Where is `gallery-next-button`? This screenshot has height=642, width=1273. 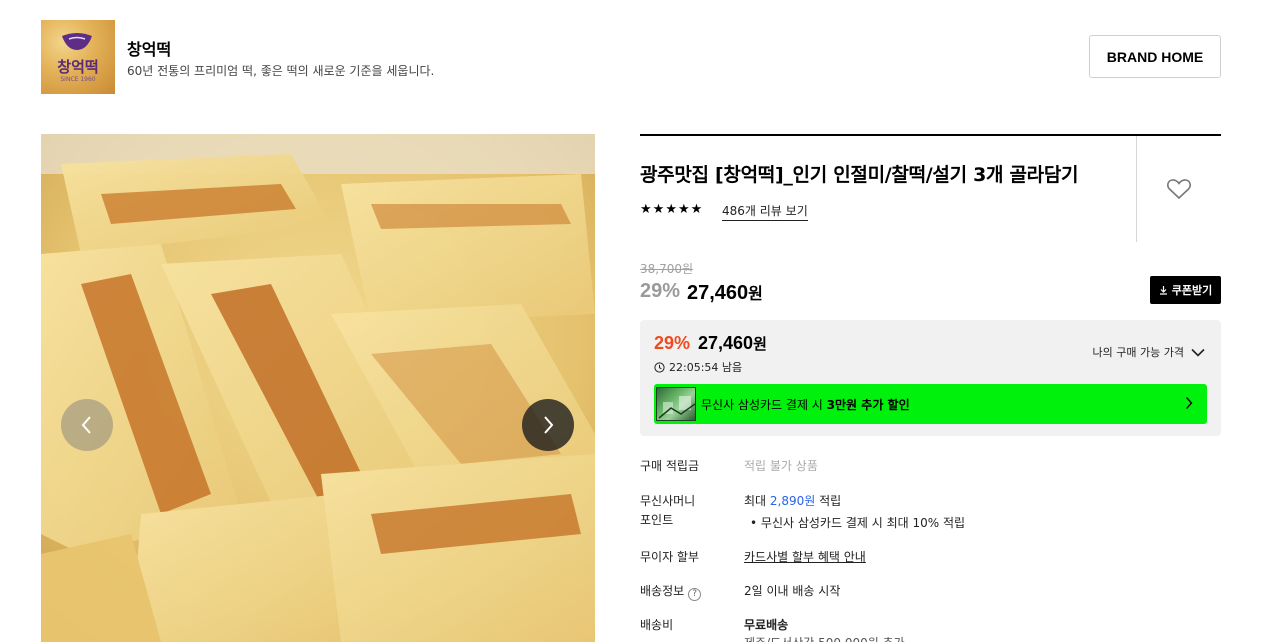 gallery-next-button is located at coordinates (548, 425).